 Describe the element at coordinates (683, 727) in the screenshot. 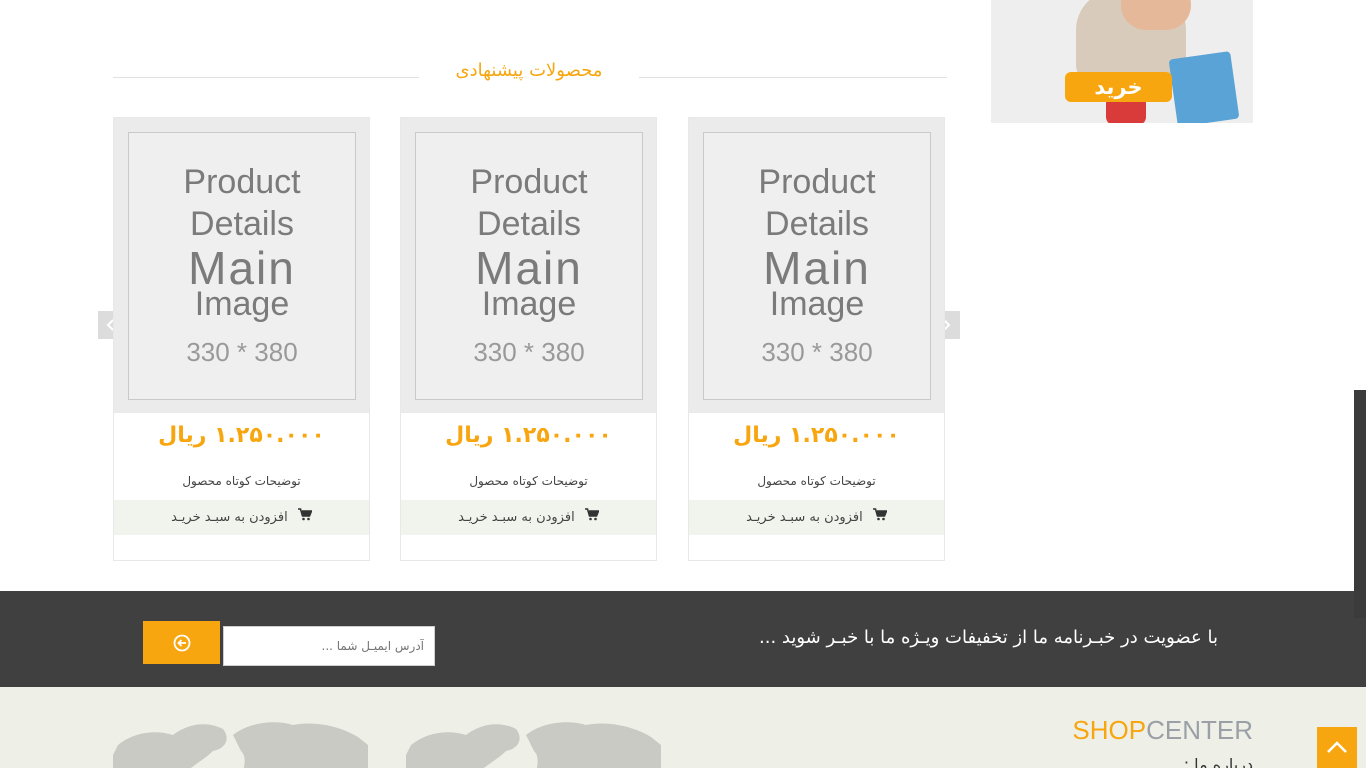

I see `footer: SHOPCENTER درباره ما :` at that location.